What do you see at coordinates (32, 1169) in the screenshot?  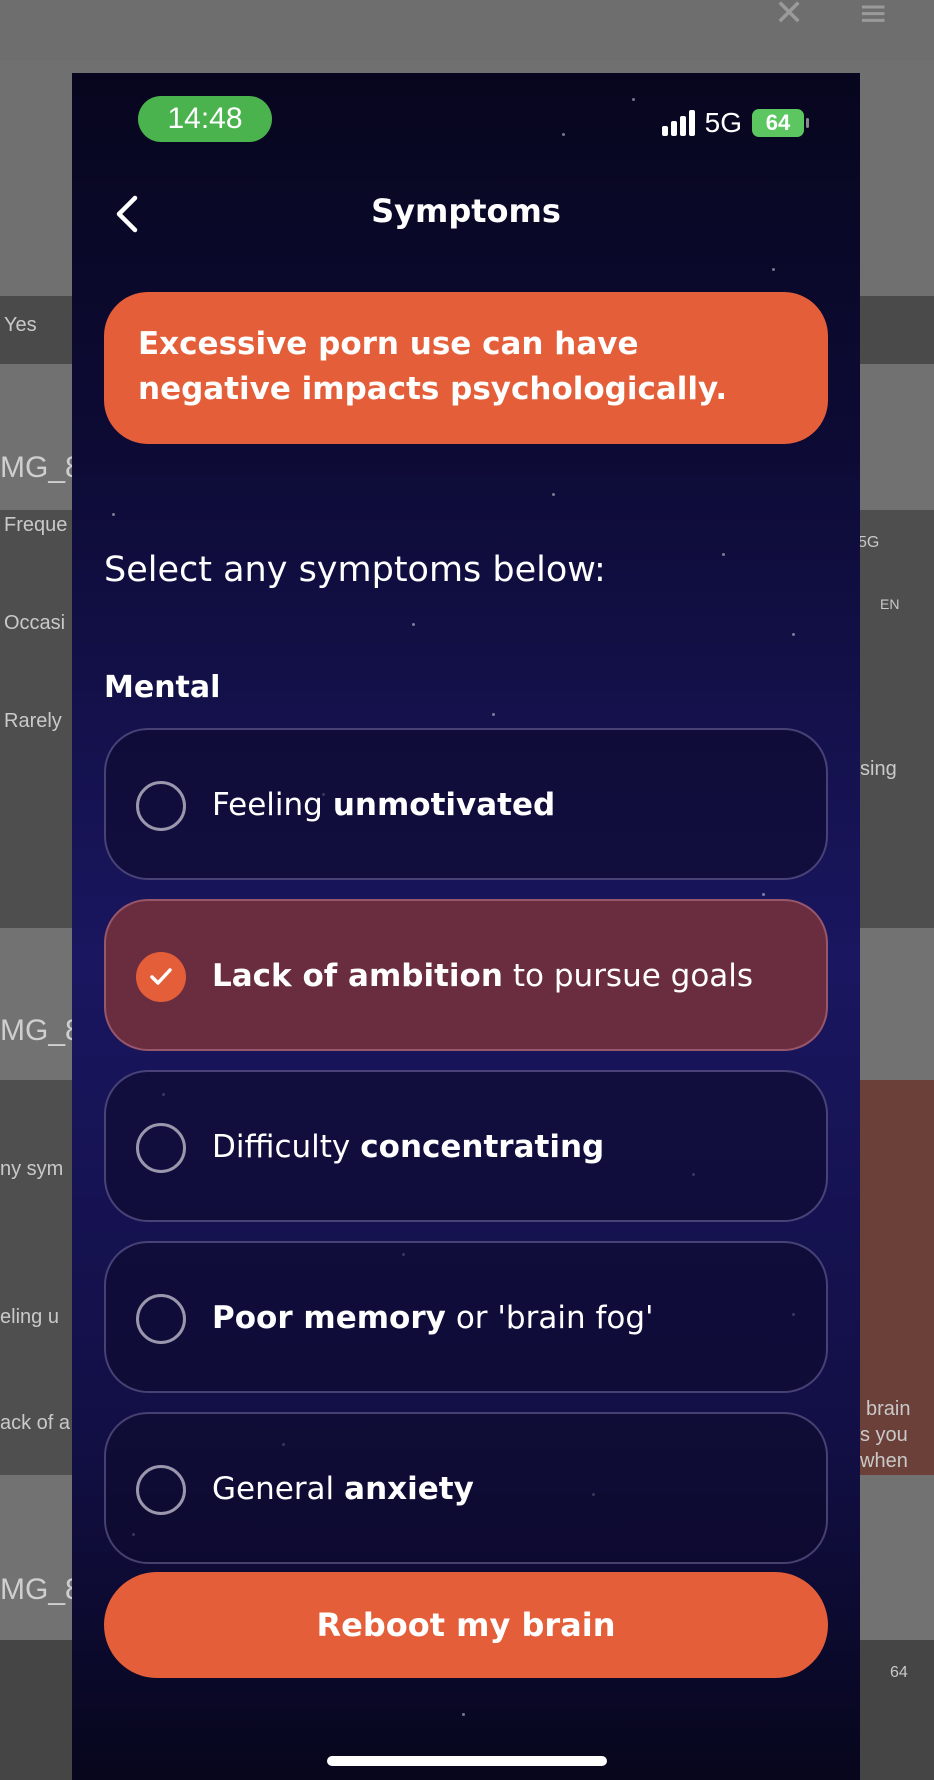 I see `bg-text: ny sym` at bounding box center [32, 1169].